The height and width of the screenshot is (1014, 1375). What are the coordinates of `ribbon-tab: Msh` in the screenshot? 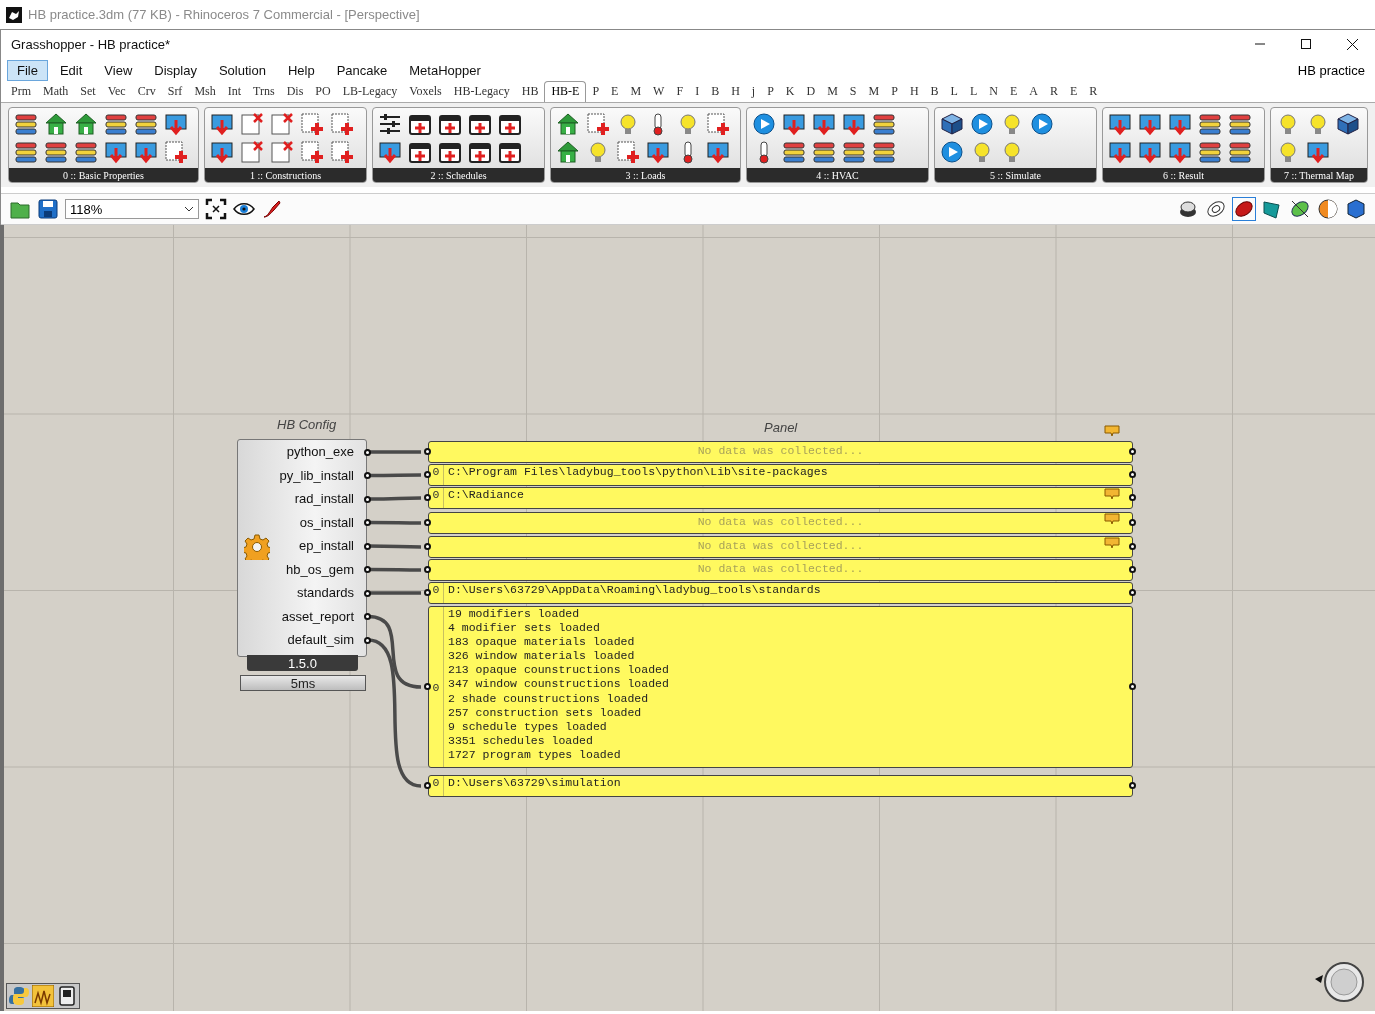 It's located at (205, 93).